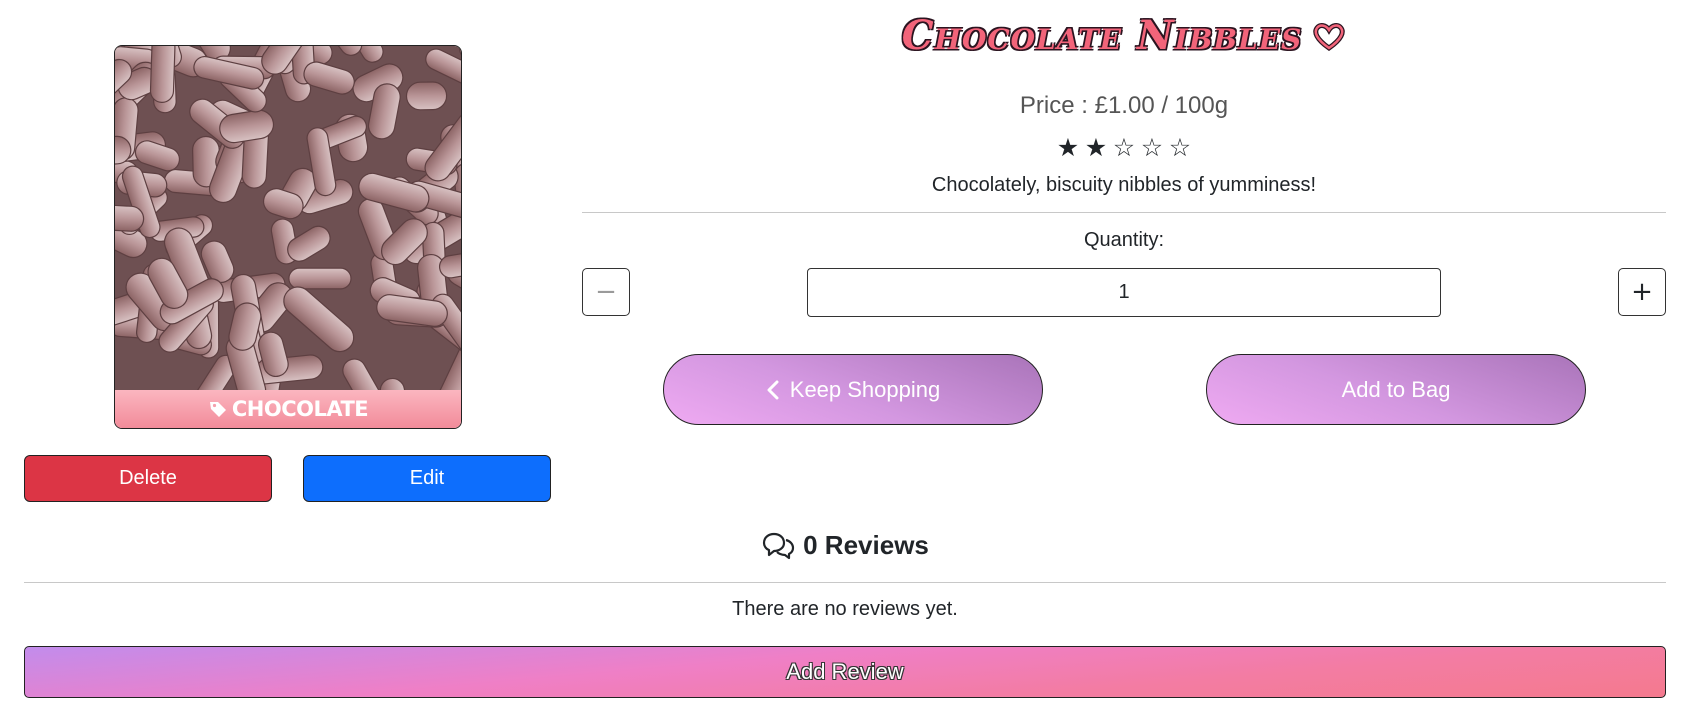 This screenshot has height=707, width=1689. What do you see at coordinates (866, 545) in the screenshot?
I see `reviews-count: 0 Reviews` at bounding box center [866, 545].